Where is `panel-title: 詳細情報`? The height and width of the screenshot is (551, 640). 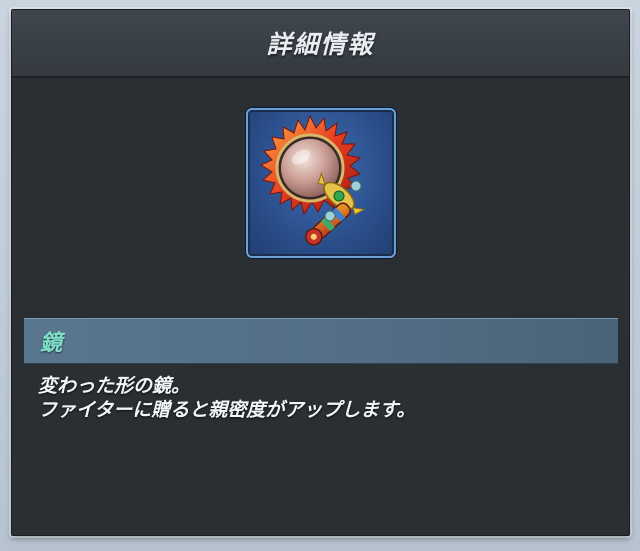 panel-title: 詳細情報 is located at coordinates (320, 44).